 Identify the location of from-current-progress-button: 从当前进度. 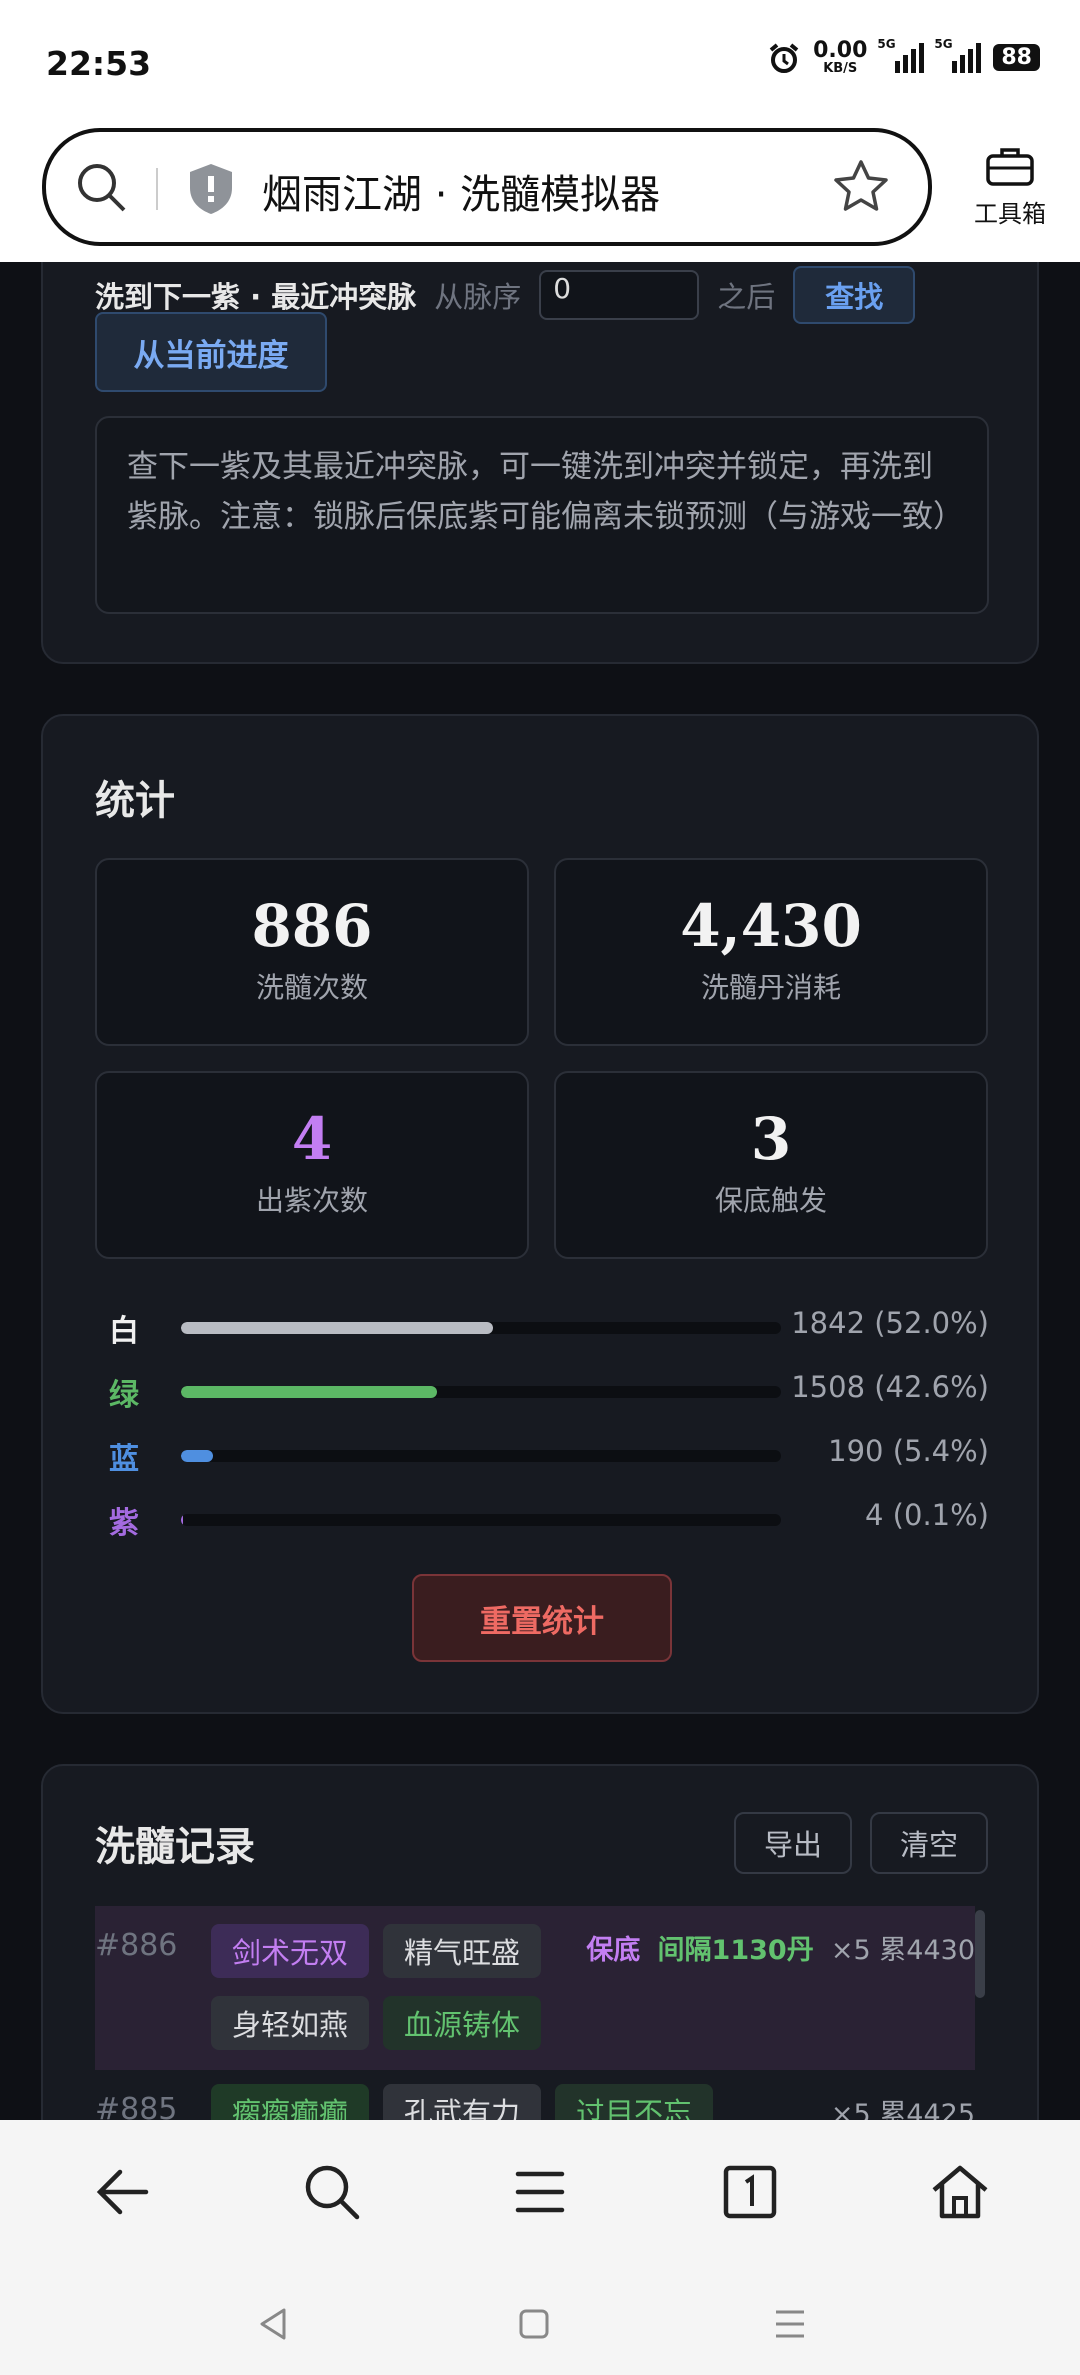
(211, 352).